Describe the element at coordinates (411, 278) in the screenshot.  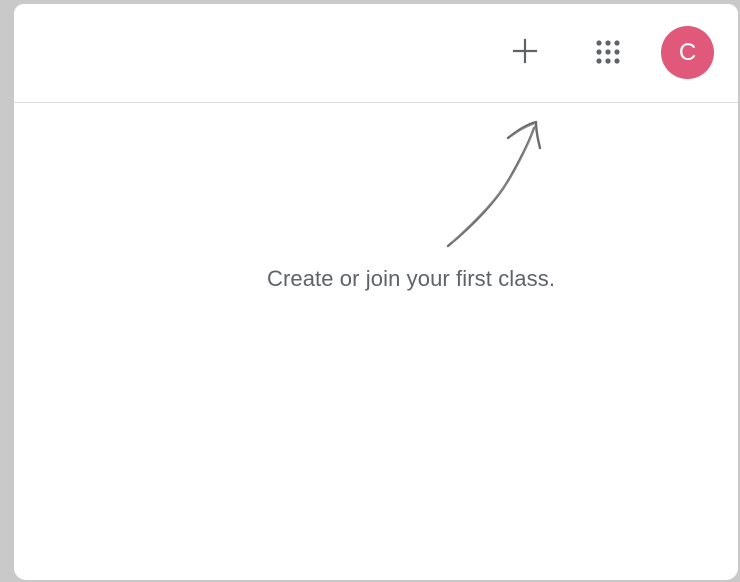
I see `empty-state-message: Create or join your first class.` at that location.